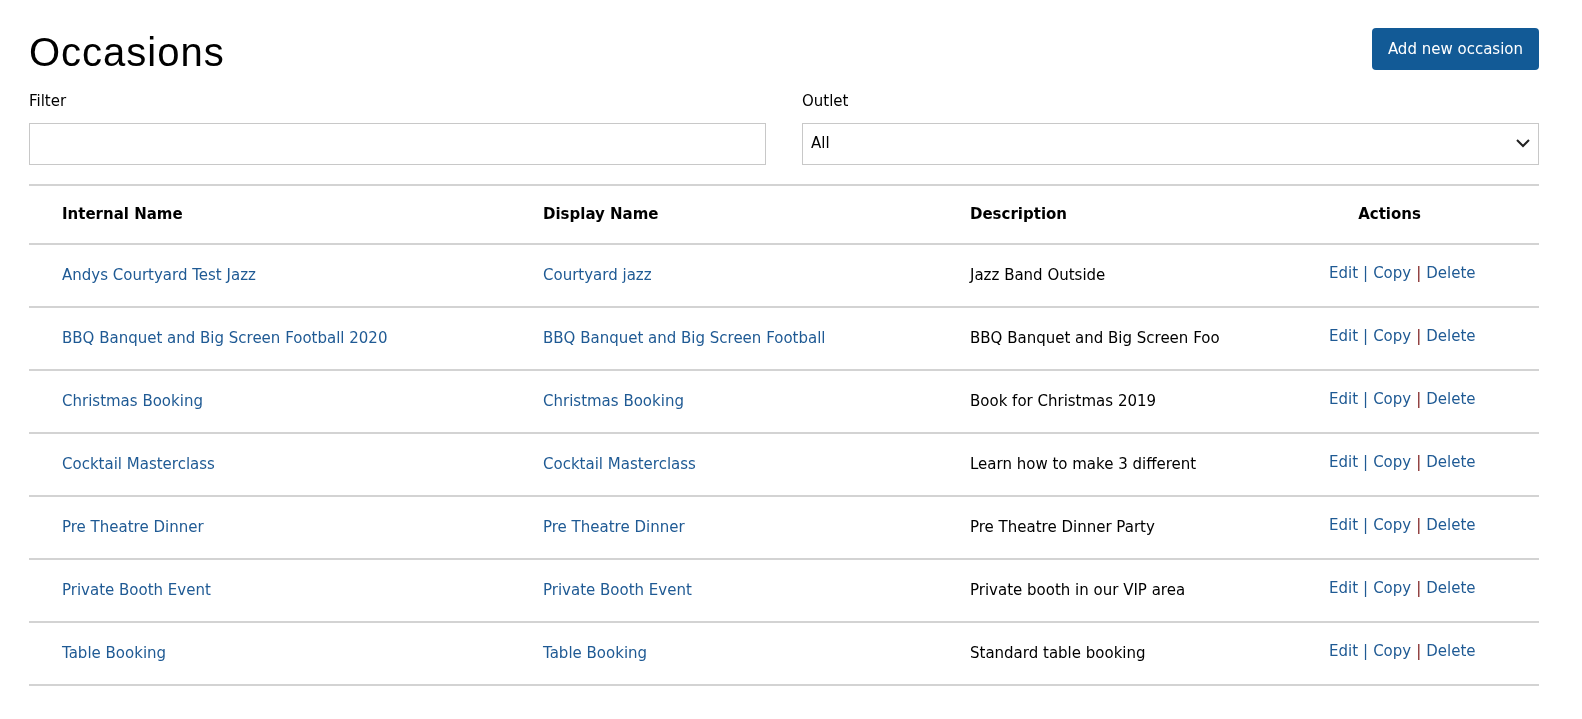 The height and width of the screenshot is (719, 1582). Describe the element at coordinates (114, 653) in the screenshot. I see `internal-name-link: Table Booking` at that location.